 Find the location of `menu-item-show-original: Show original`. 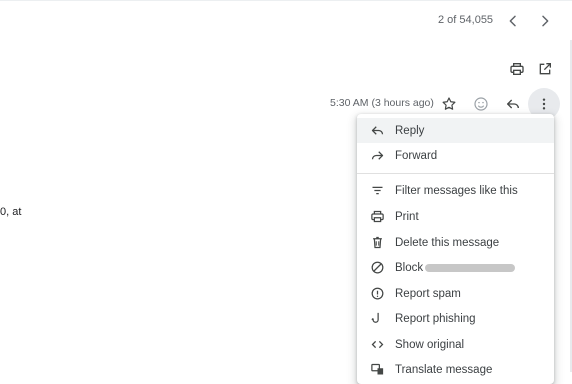

menu-item-show-original: Show original is located at coordinates (455, 344).